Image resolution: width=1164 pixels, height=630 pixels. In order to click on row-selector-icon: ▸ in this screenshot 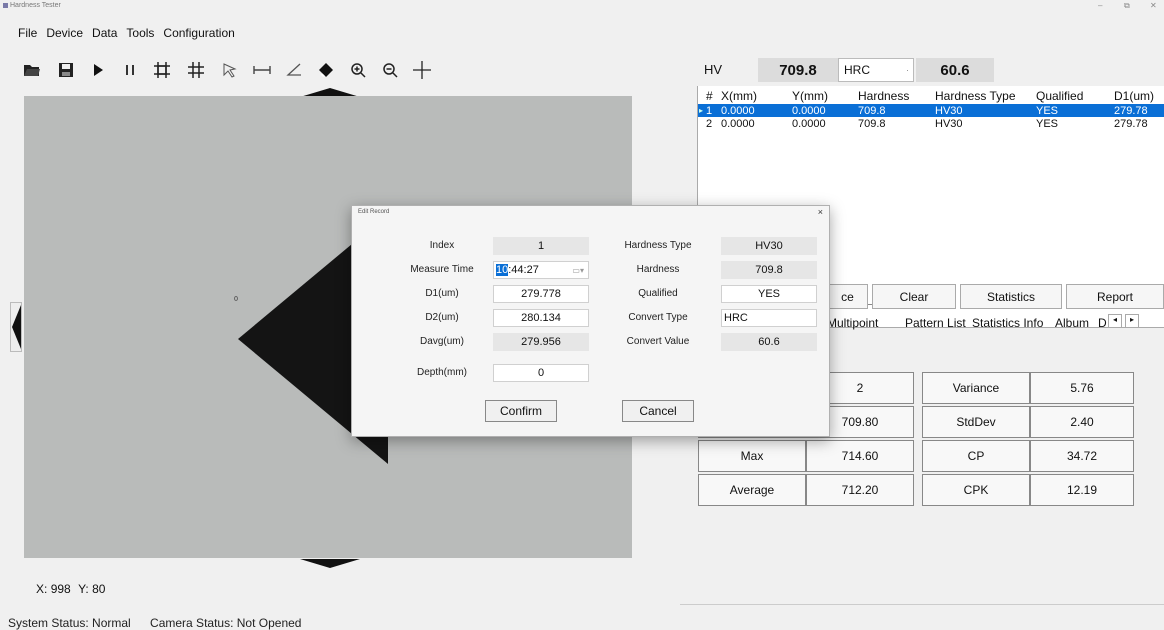, I will do `click(701, 110)`.